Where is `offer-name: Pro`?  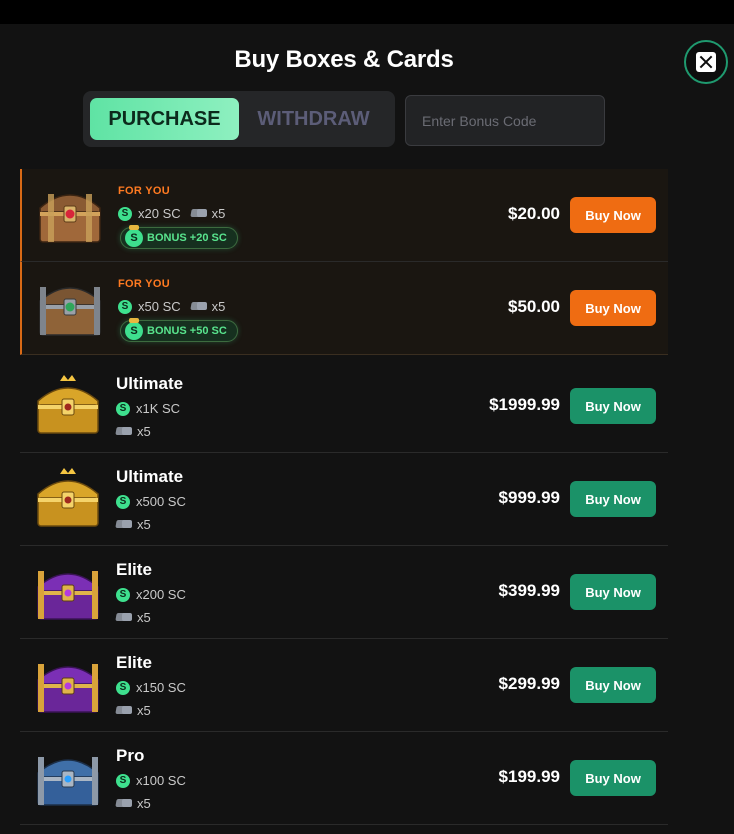 offer-name: Pro is located at coordinates (130, 755).